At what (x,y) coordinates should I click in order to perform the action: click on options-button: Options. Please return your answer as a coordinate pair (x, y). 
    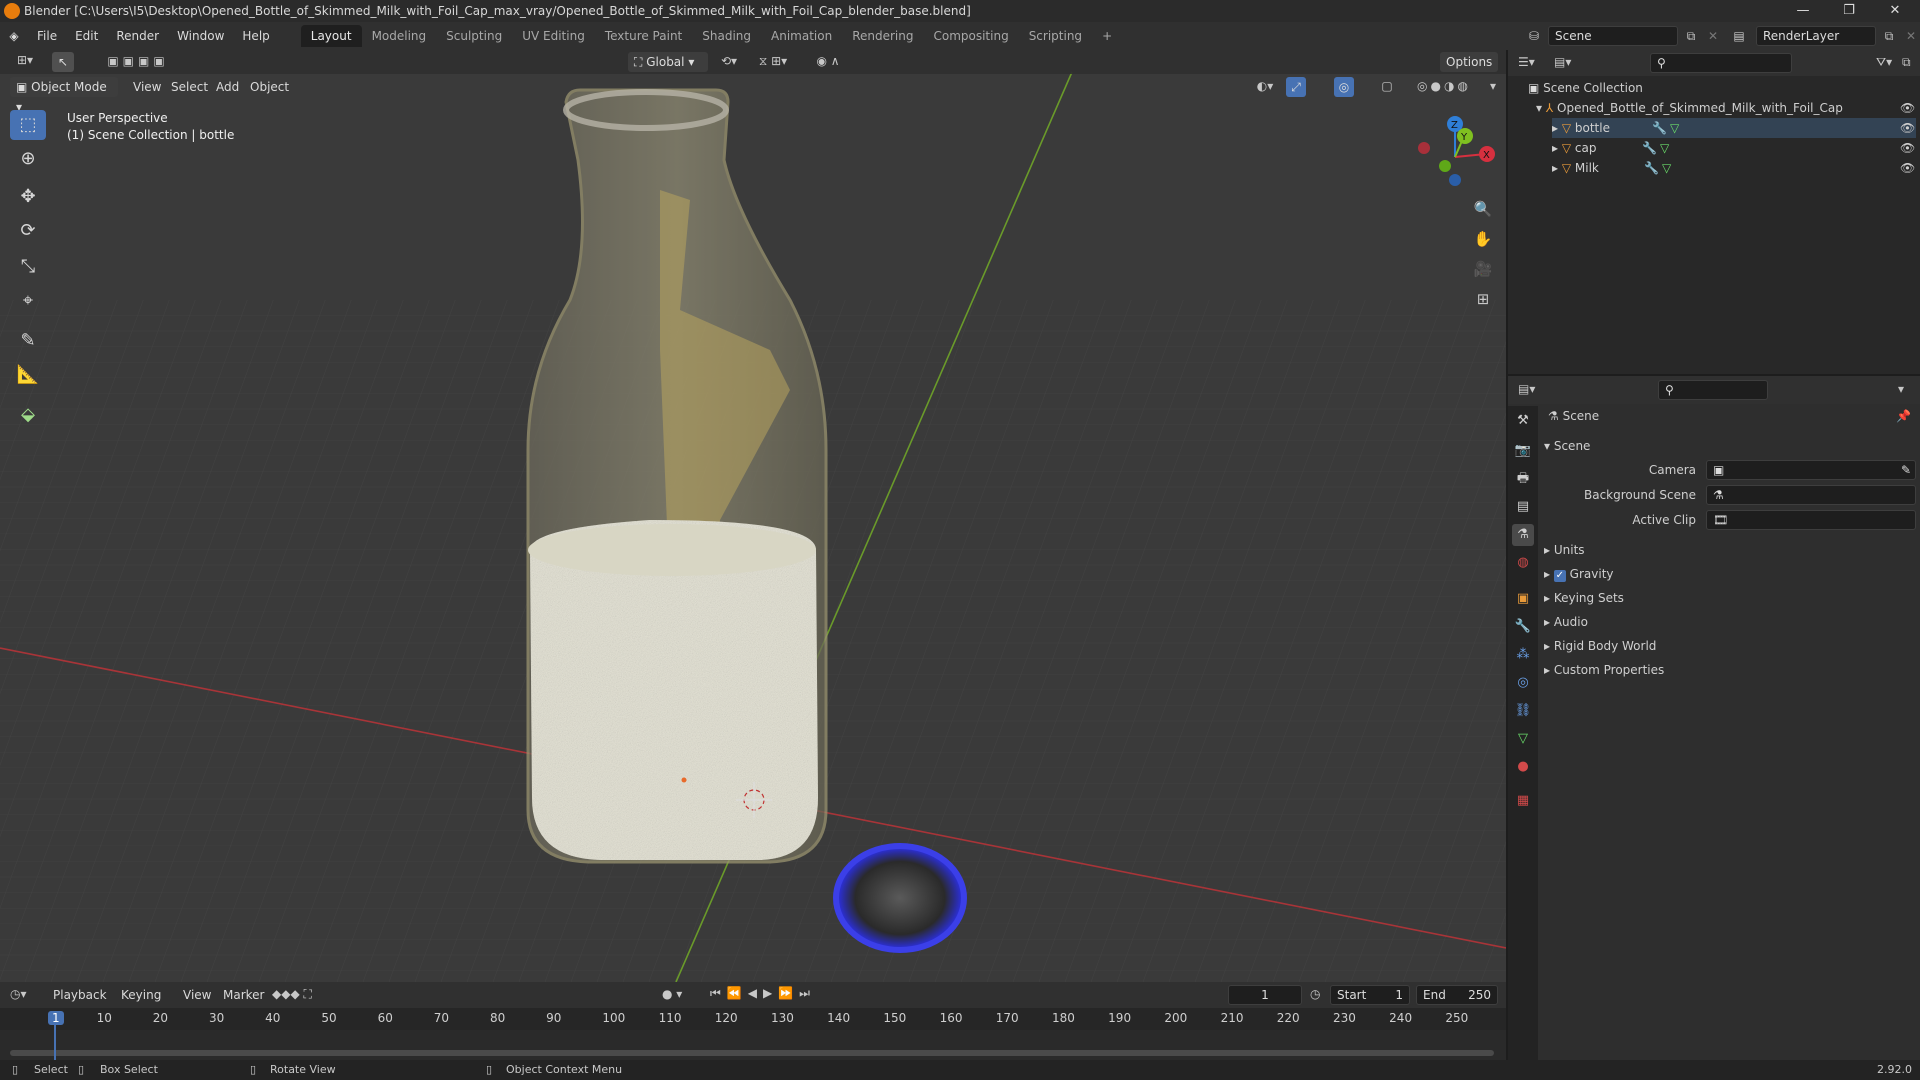
    Looking at the image, I should click on (1469, 62).